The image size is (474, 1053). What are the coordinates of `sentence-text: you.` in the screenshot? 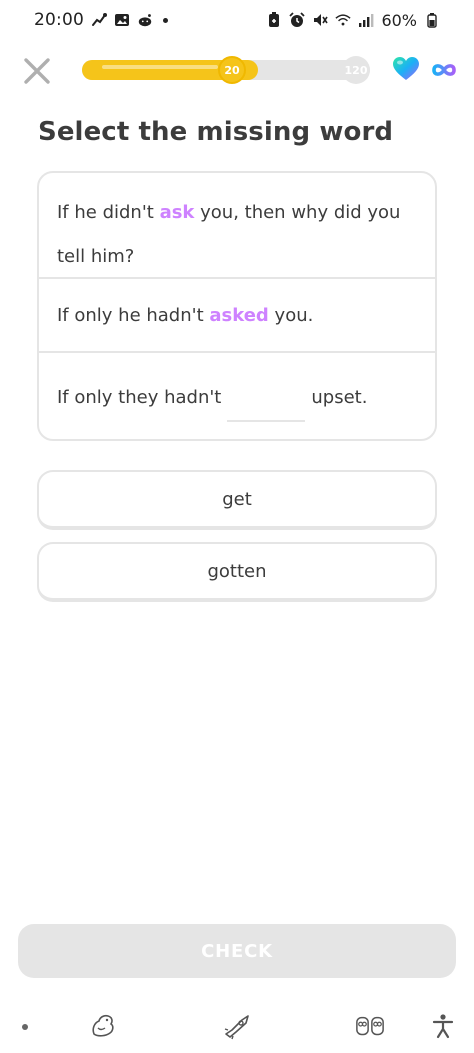 It's located at (291, 315).